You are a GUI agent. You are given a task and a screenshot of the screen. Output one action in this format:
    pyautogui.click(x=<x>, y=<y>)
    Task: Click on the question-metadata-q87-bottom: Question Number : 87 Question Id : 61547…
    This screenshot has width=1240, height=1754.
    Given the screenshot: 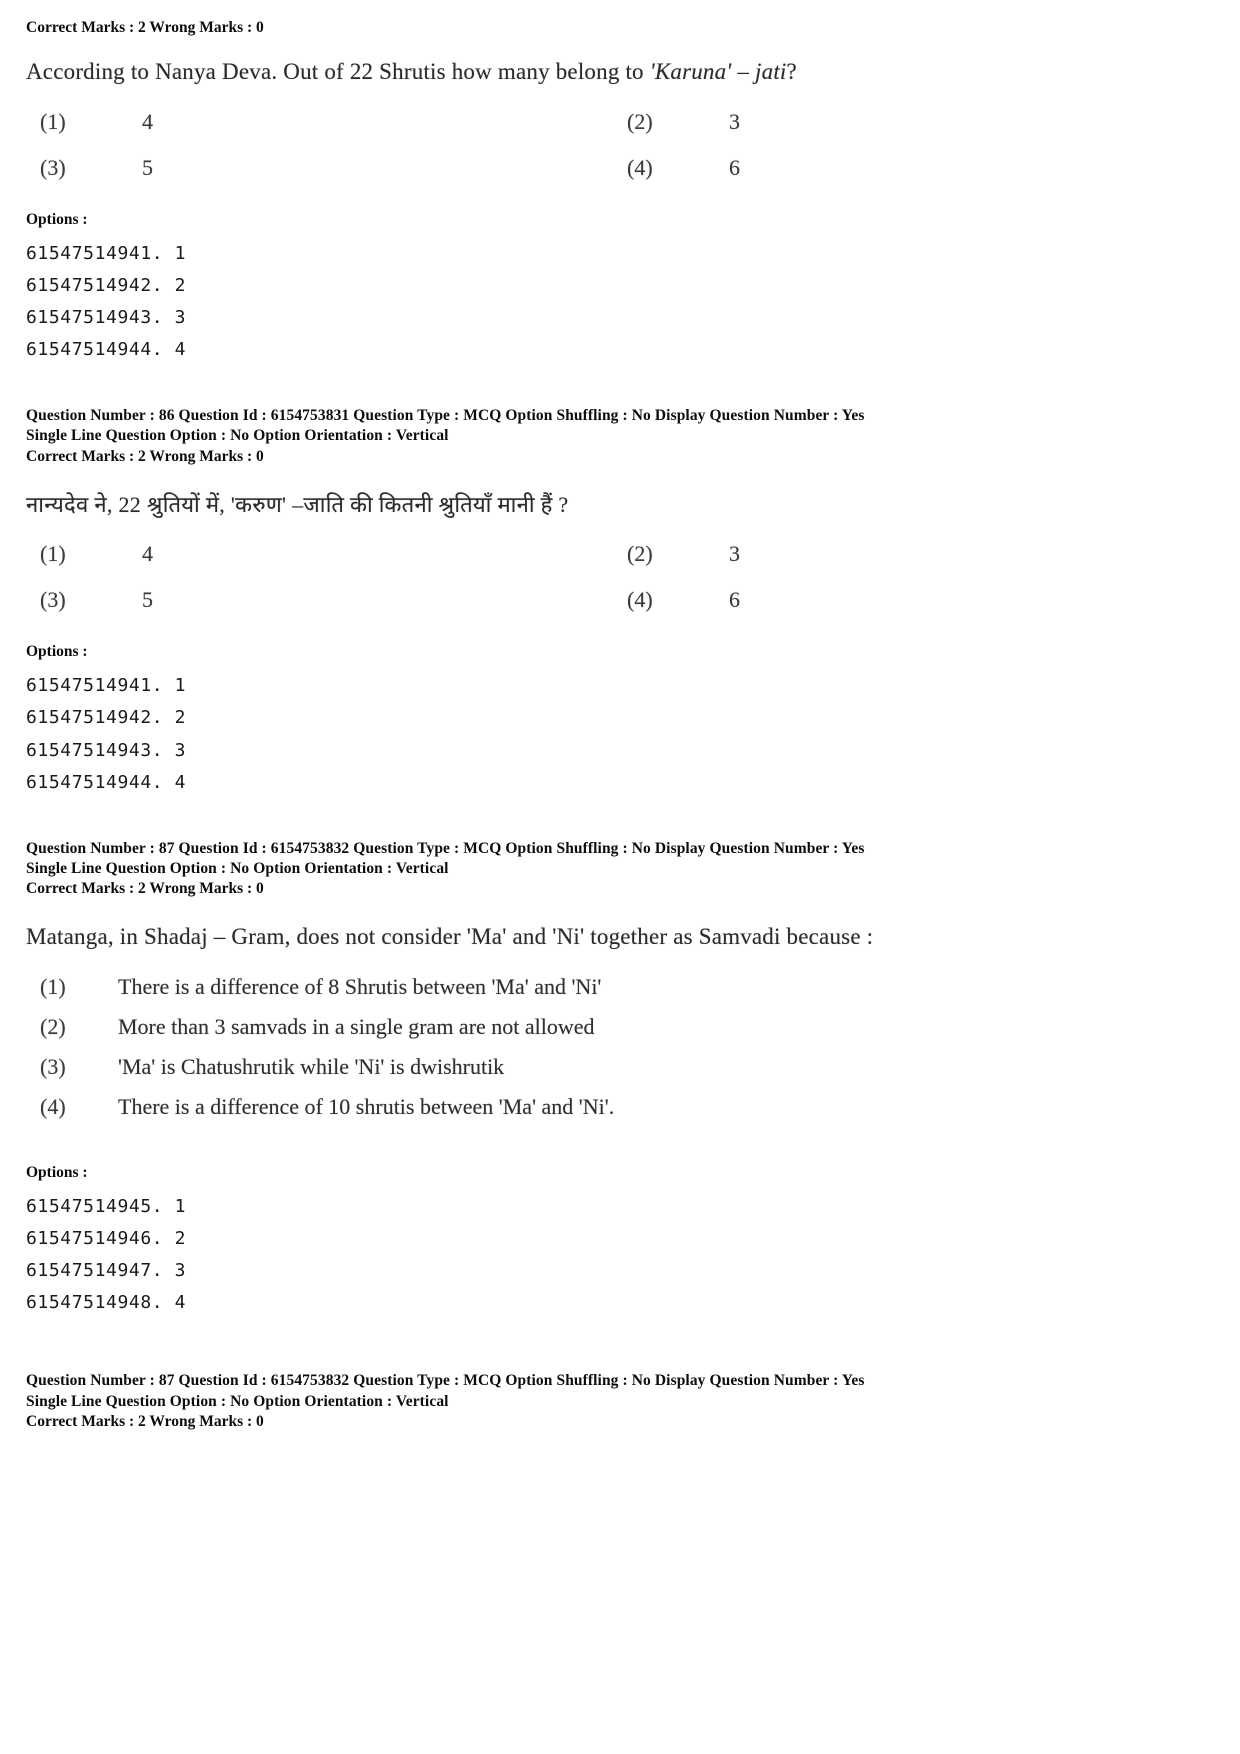 What is the action you would take?
    pyautogui.click(x=620, y=1391)
    